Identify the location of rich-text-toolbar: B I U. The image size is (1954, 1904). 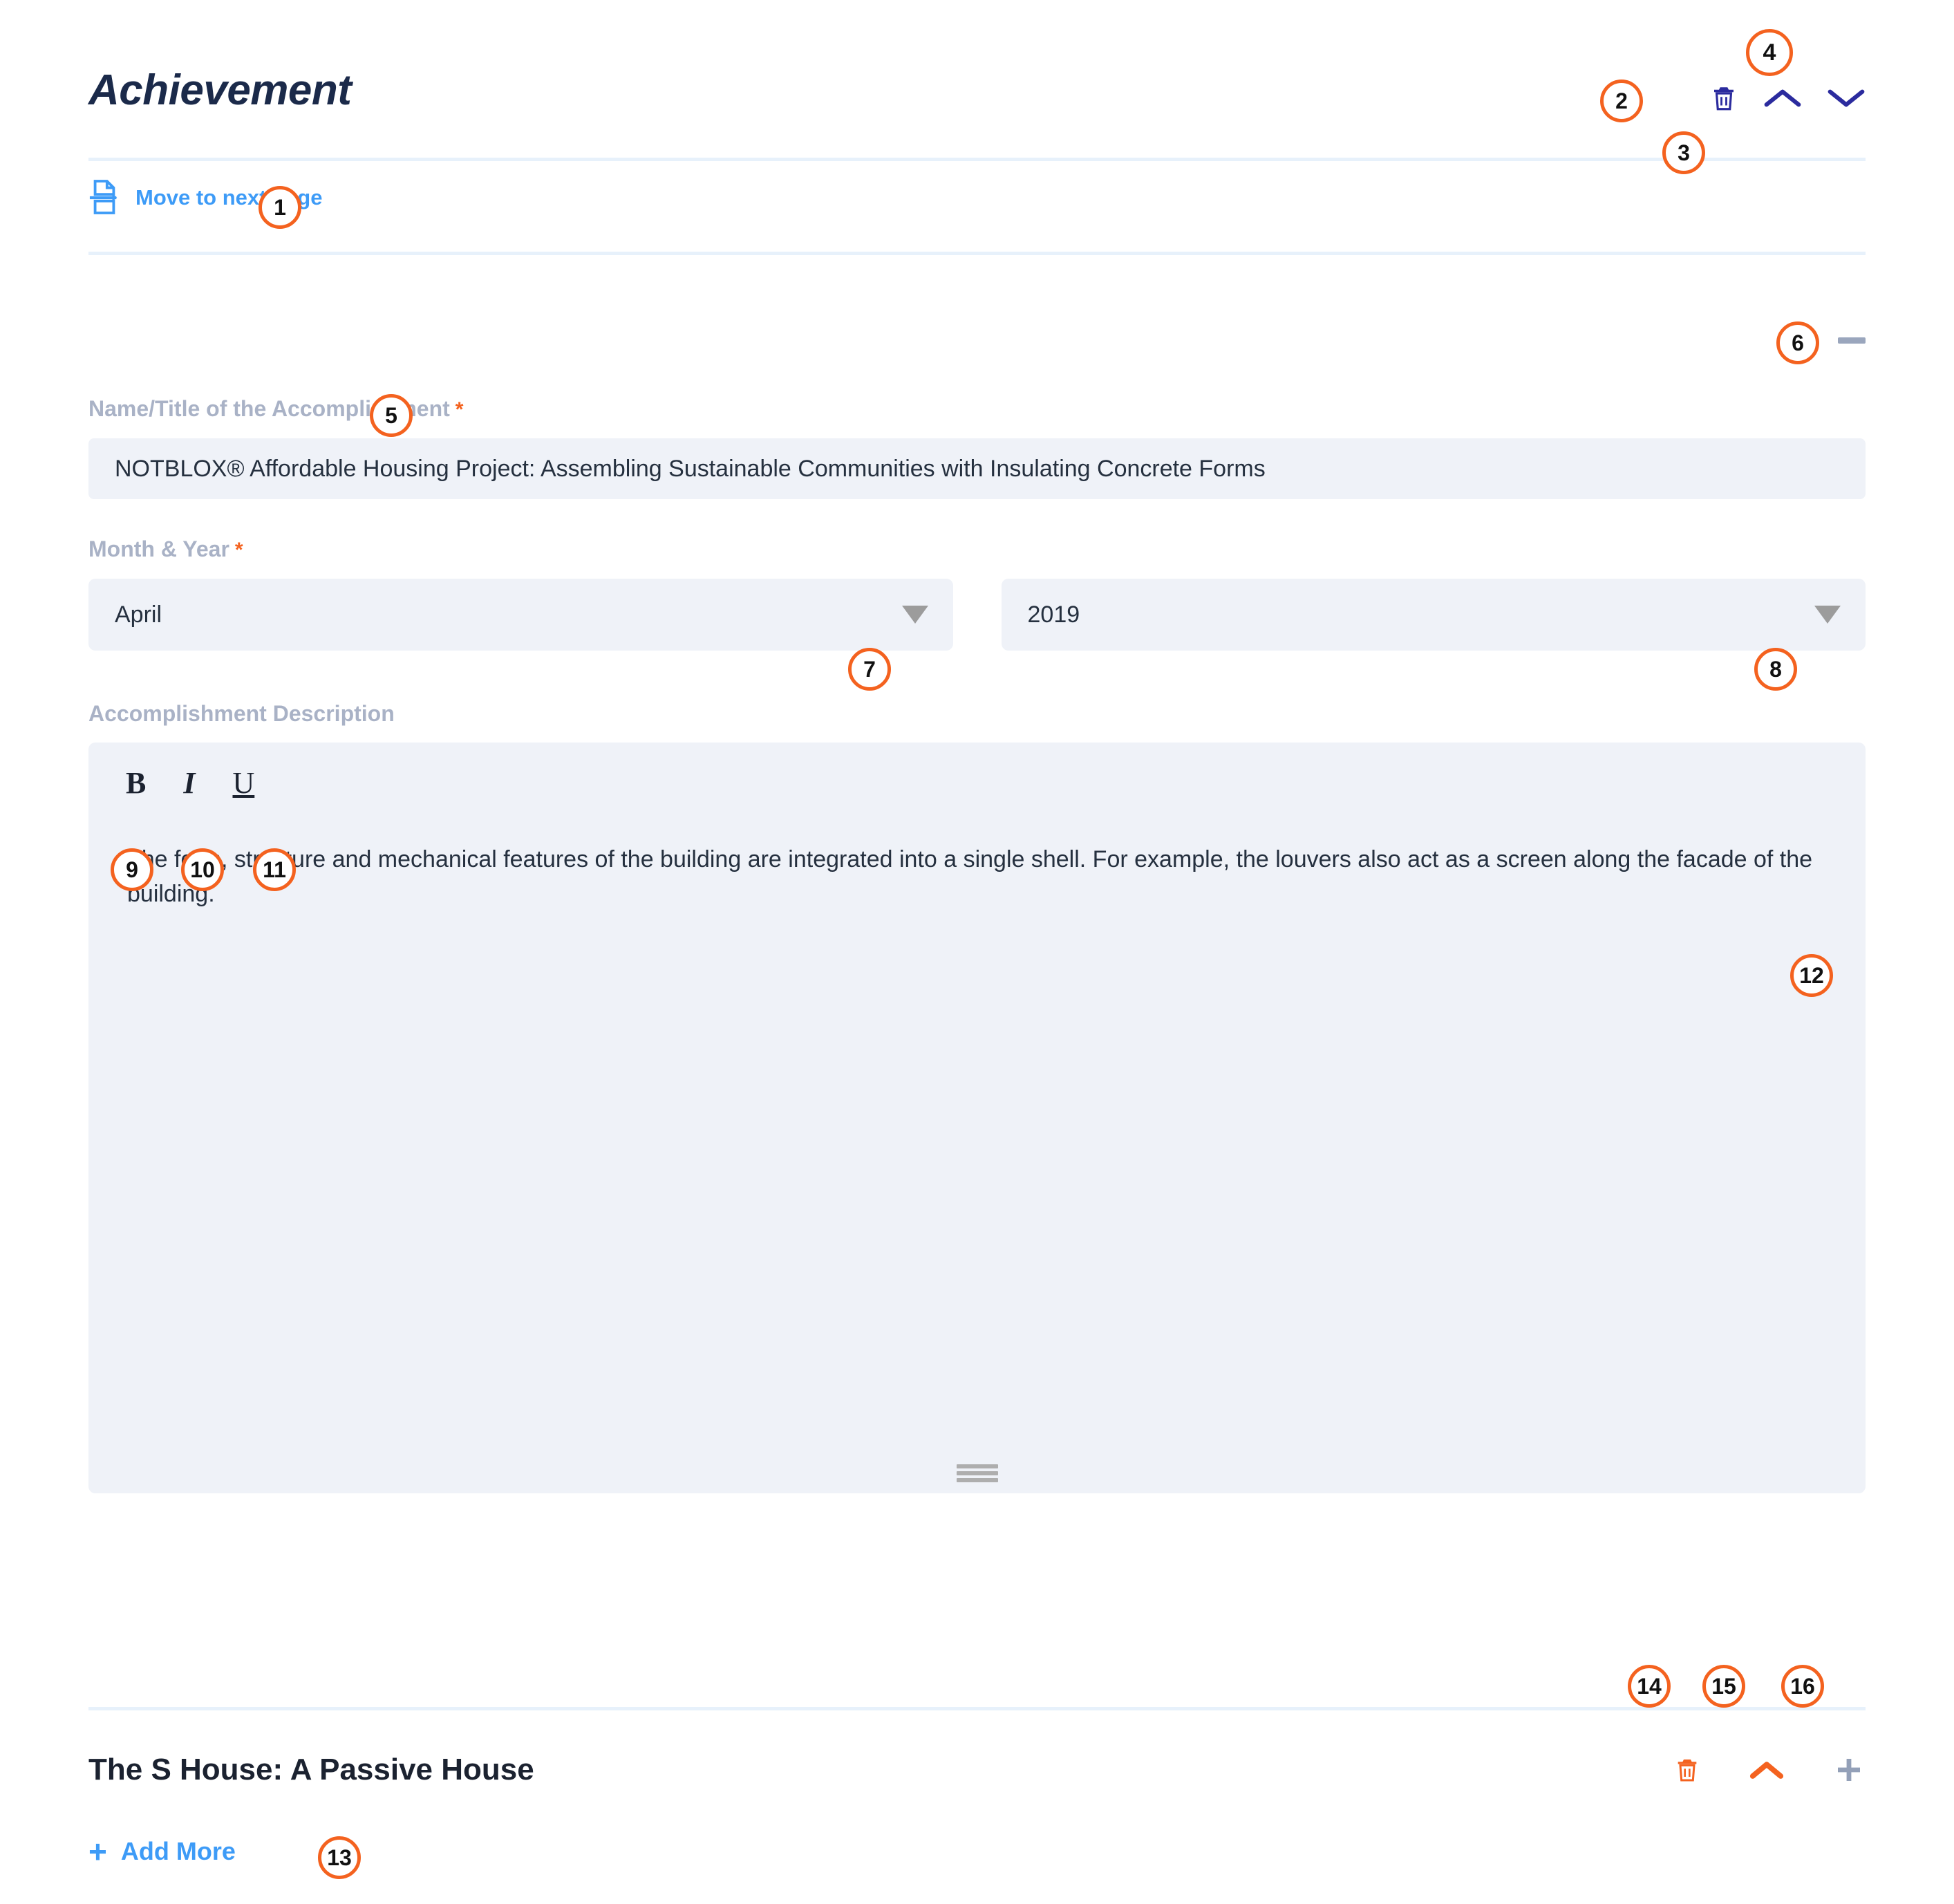
(977, 771).